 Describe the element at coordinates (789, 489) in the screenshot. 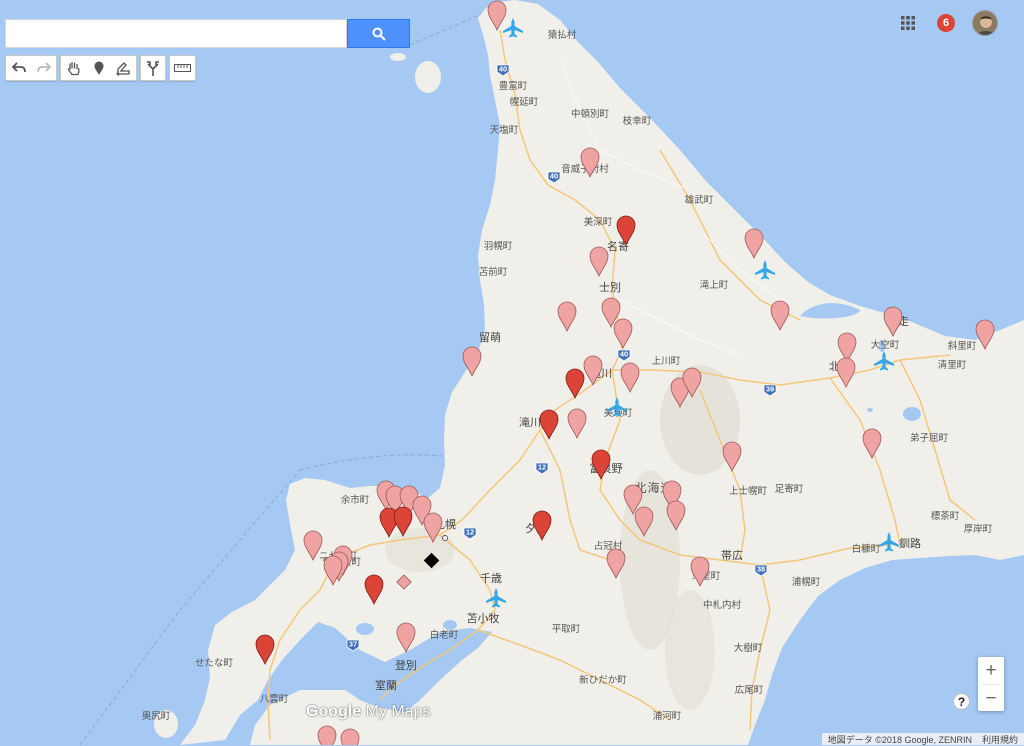

I see `place-label: 足寄町` at that location.